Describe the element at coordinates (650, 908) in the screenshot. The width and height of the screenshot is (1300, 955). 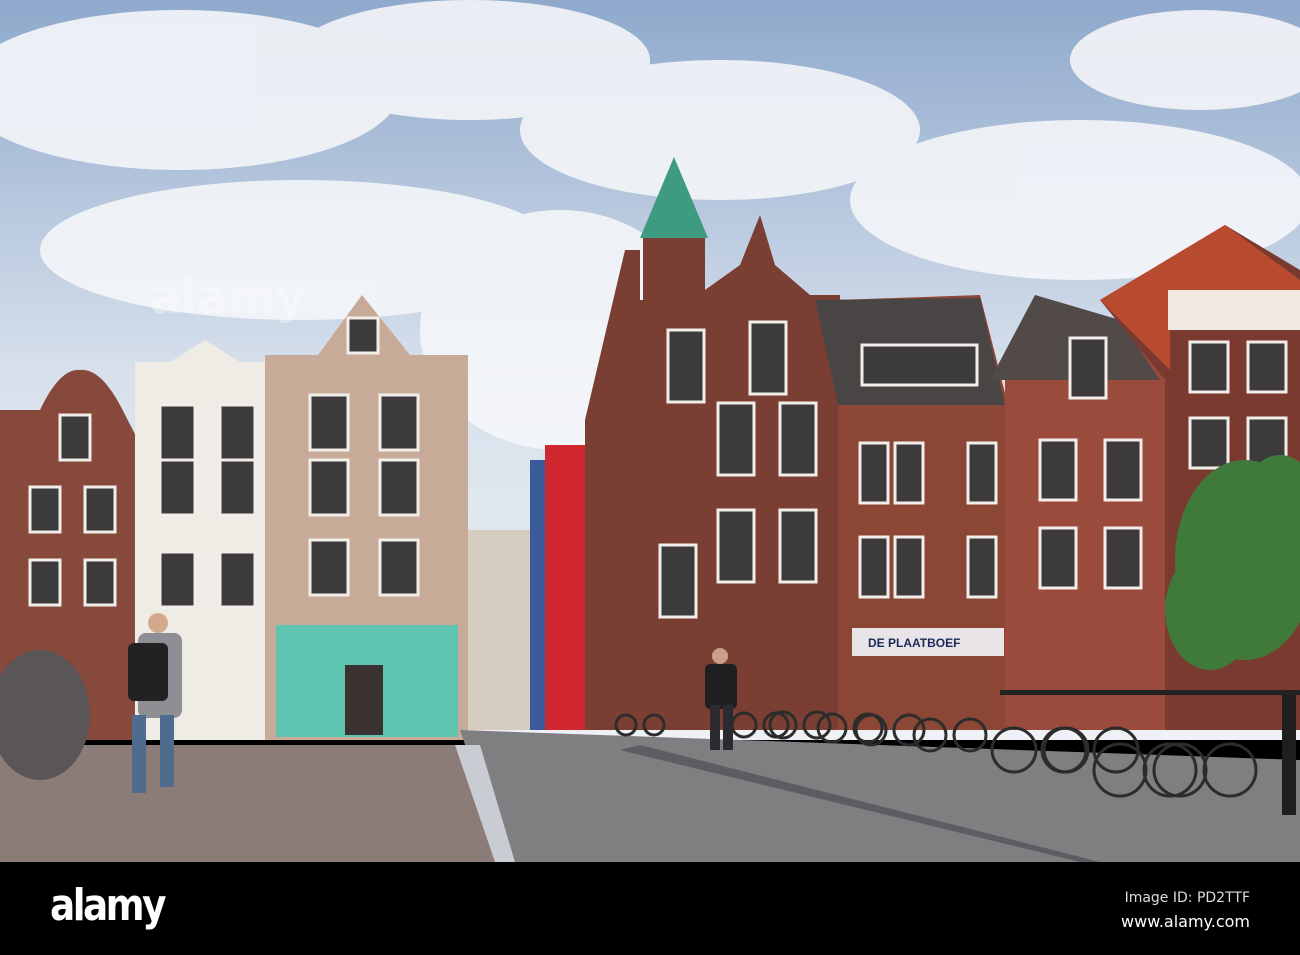
I see `watermark-bar: alamy Image ID: PD2TTF www.alamy.com` at that location.